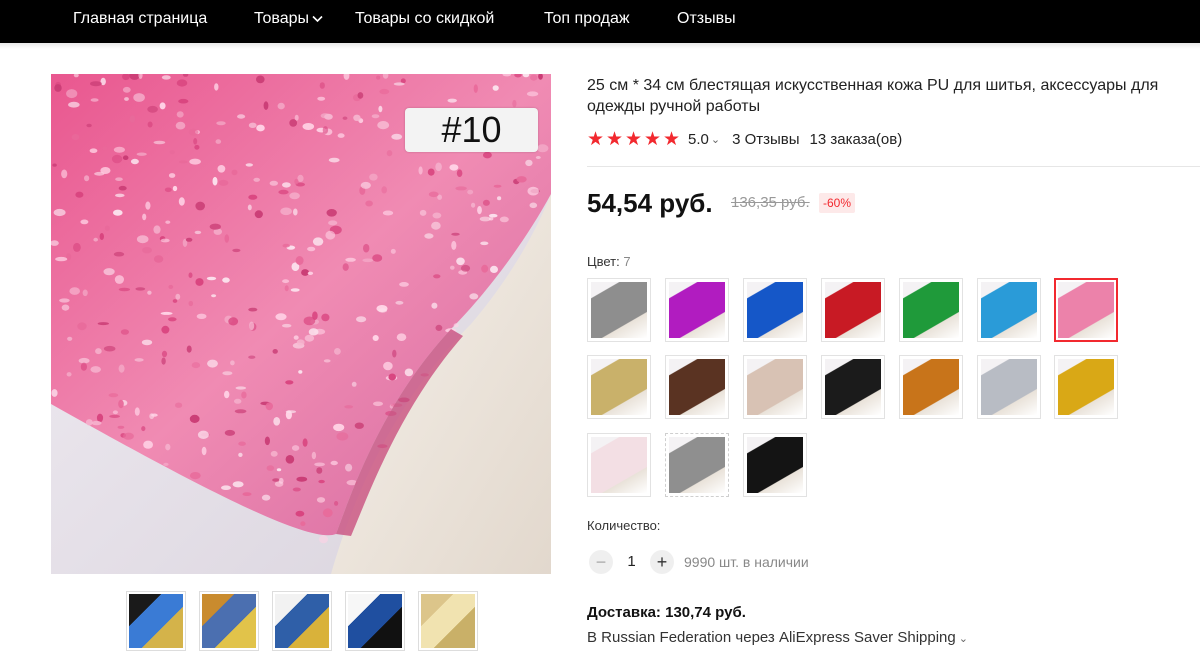 Image resolution: width=1200 pixels, height=654 pixels. Describe the element at coordinates (706, 19) in the screenshot. I see `nav-reviews: Отзывы` at that location.